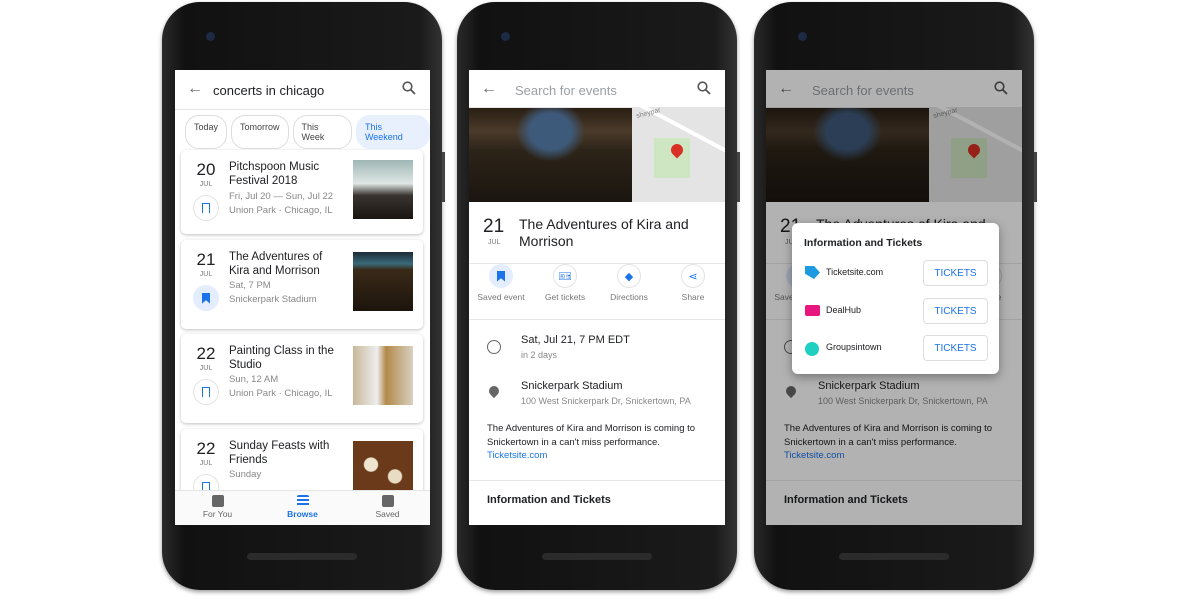 This screenshot has height=600, width=1200. Describe the element at coordinates (549, 500) in the screenshot. I see `section-heading: Information and Tickets` at that location.